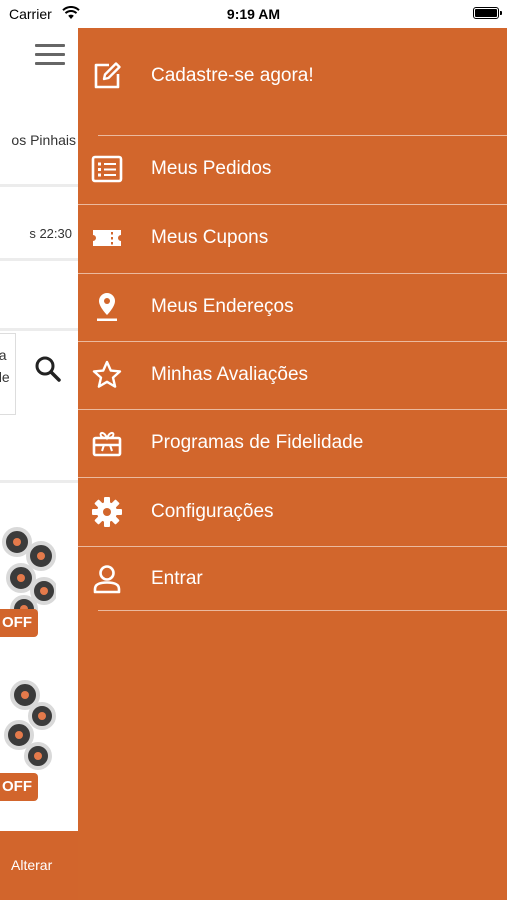  I want to click on menu-item-label: Programas de Fidelidade, so click(257, 442).